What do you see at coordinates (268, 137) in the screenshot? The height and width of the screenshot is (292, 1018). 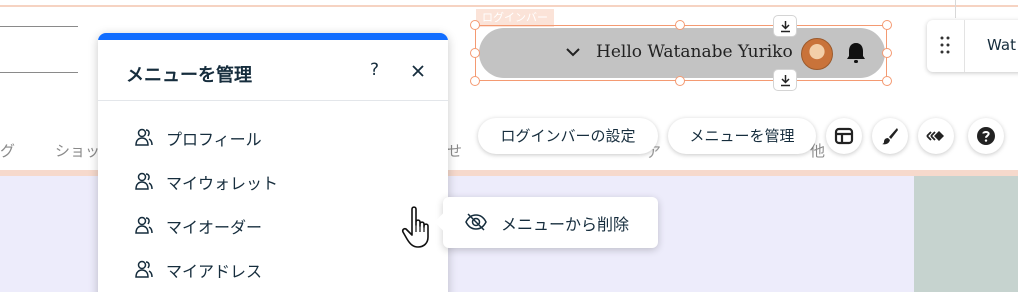 I see `menu-item-profile: プロフィール` at bounding box center [268, 137].